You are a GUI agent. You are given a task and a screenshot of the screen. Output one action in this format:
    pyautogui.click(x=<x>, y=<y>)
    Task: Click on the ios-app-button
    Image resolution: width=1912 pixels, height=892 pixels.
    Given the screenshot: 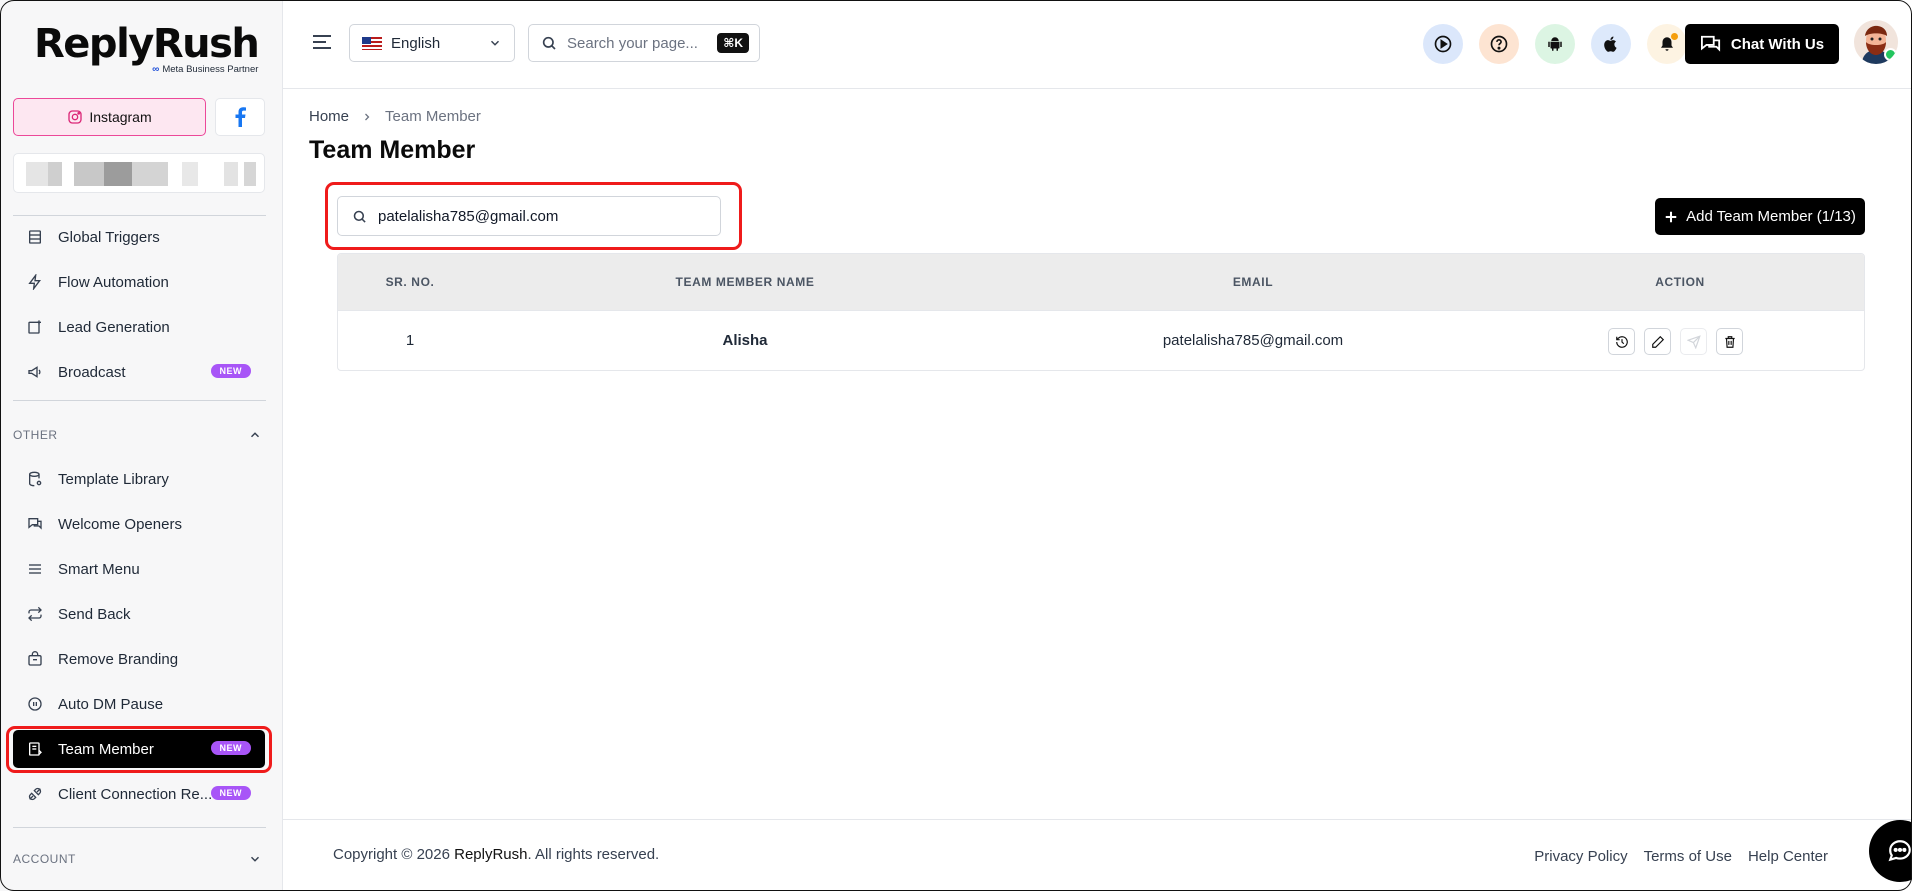 What is the action you would take?
    pyautogui.click(x=1611, y=44)
    